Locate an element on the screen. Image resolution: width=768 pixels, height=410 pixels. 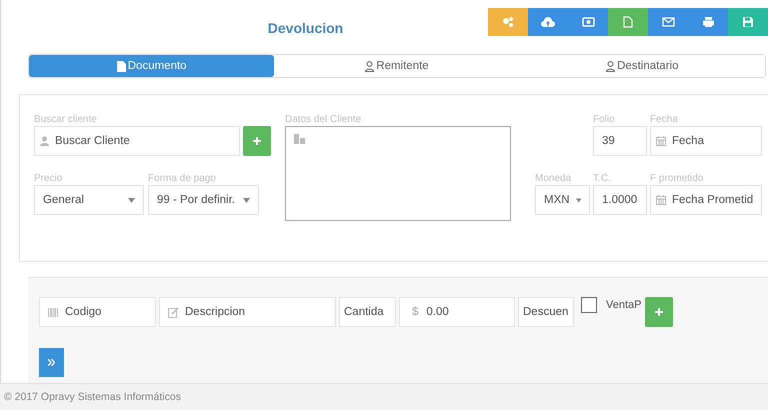
search-client-field: Buscar Cliente is located at coordinates (137, 141).